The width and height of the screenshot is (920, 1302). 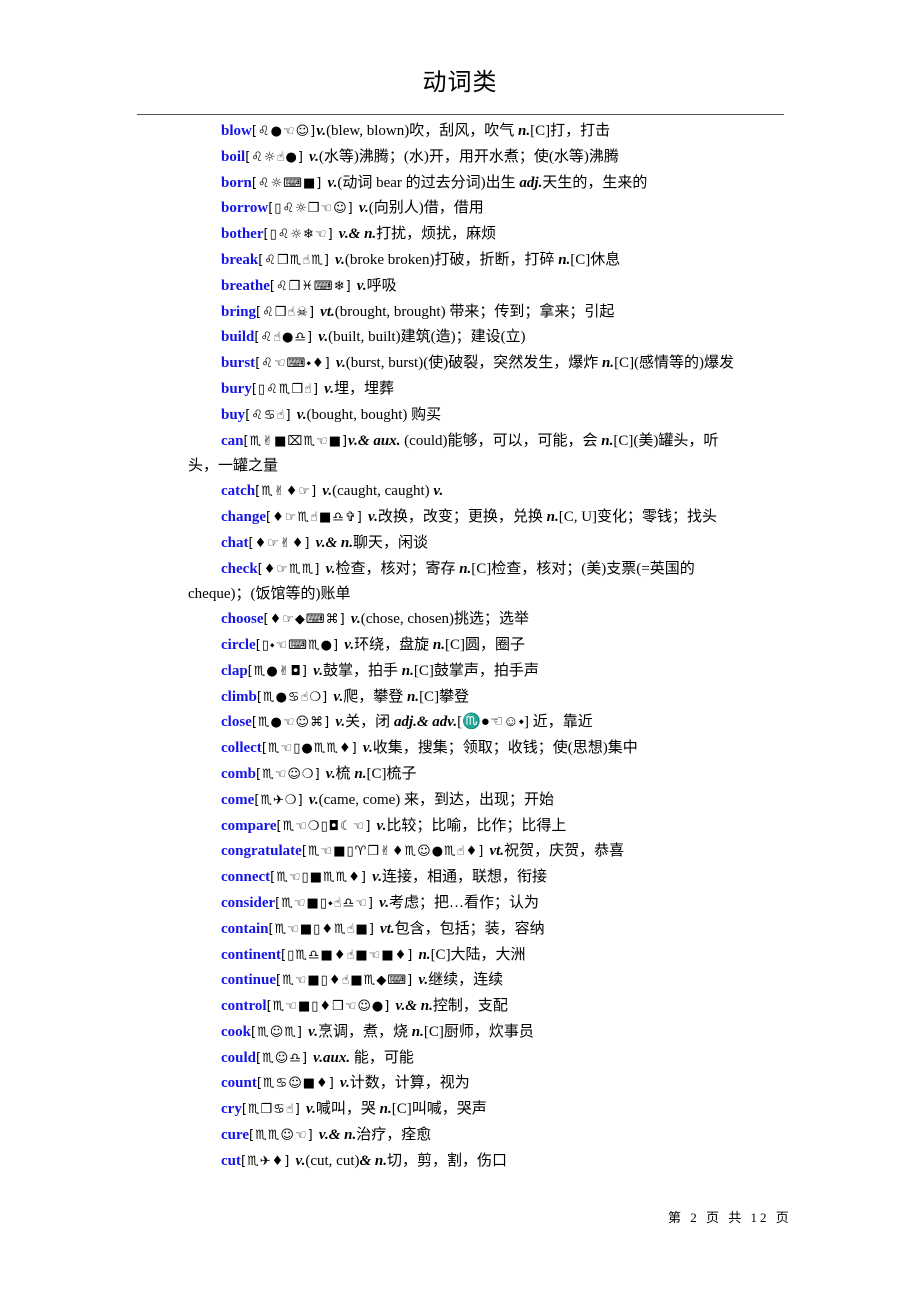 I want to click on definition: 检查，核对；寄存, so click(x=397, y=568).